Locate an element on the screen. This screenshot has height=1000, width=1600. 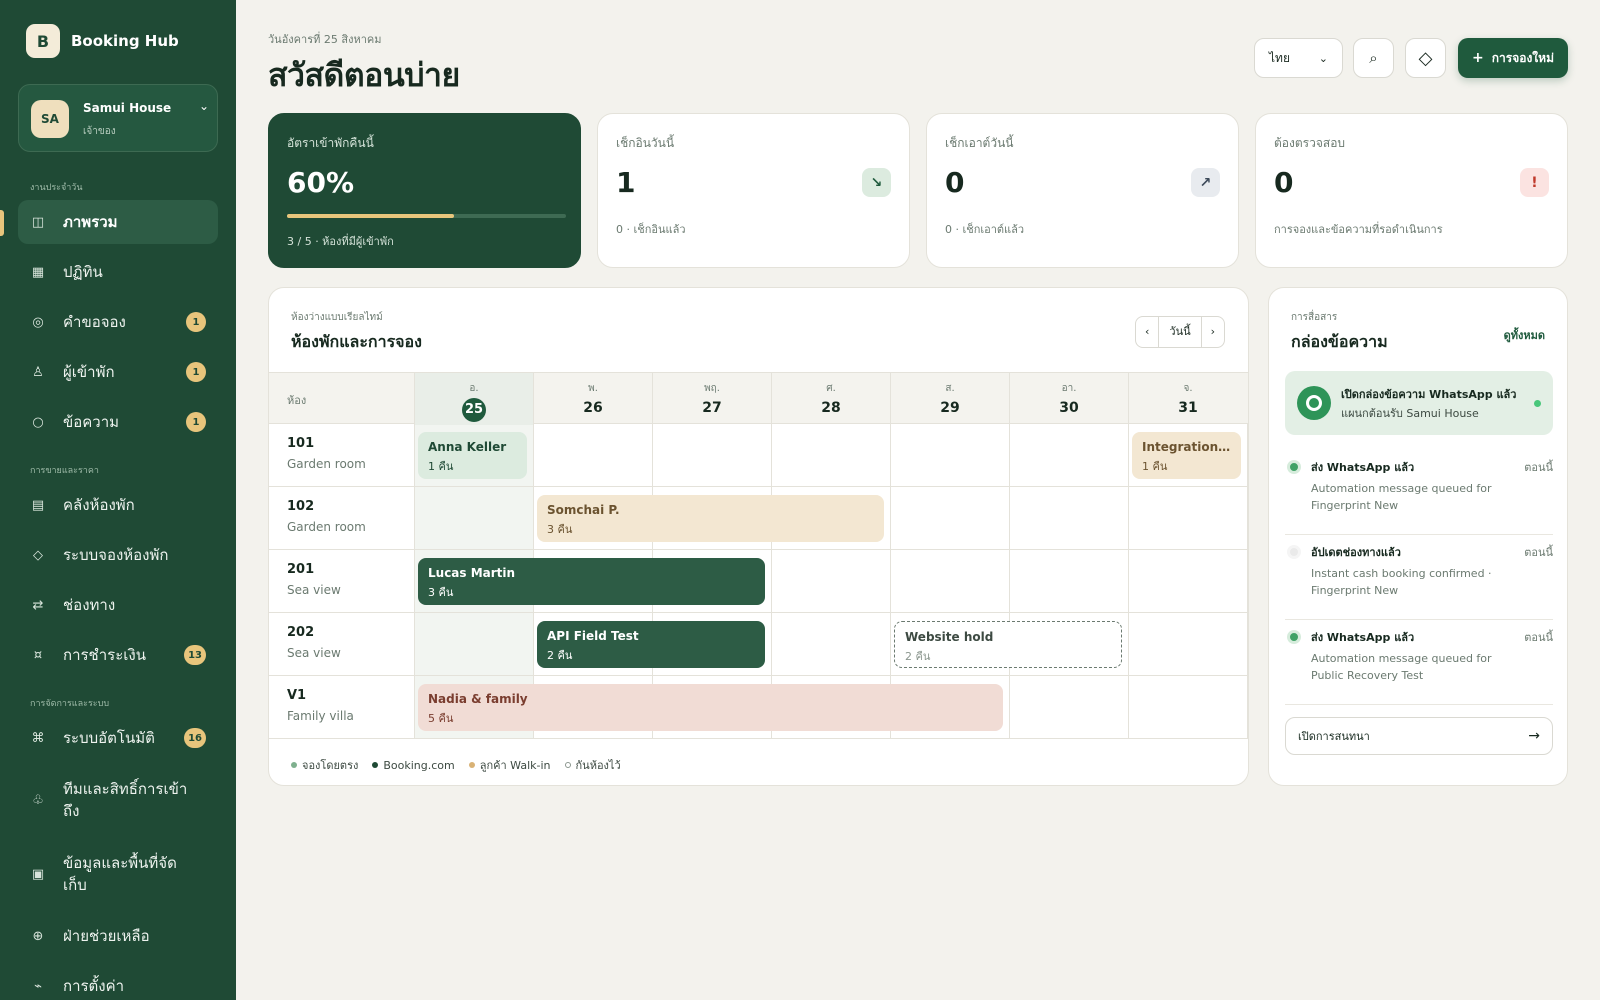
room-row: 101 Garden room is located at coordinates (758, 455).